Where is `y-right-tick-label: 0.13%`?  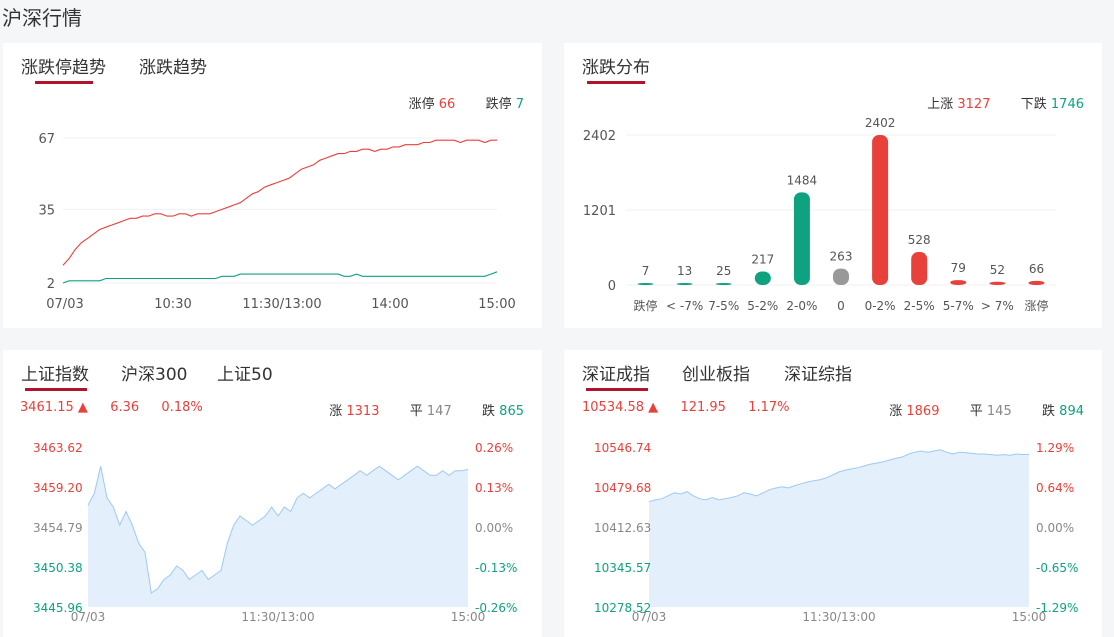 y-right-tick-label: 0.13% is located at coordinates (494, 488).